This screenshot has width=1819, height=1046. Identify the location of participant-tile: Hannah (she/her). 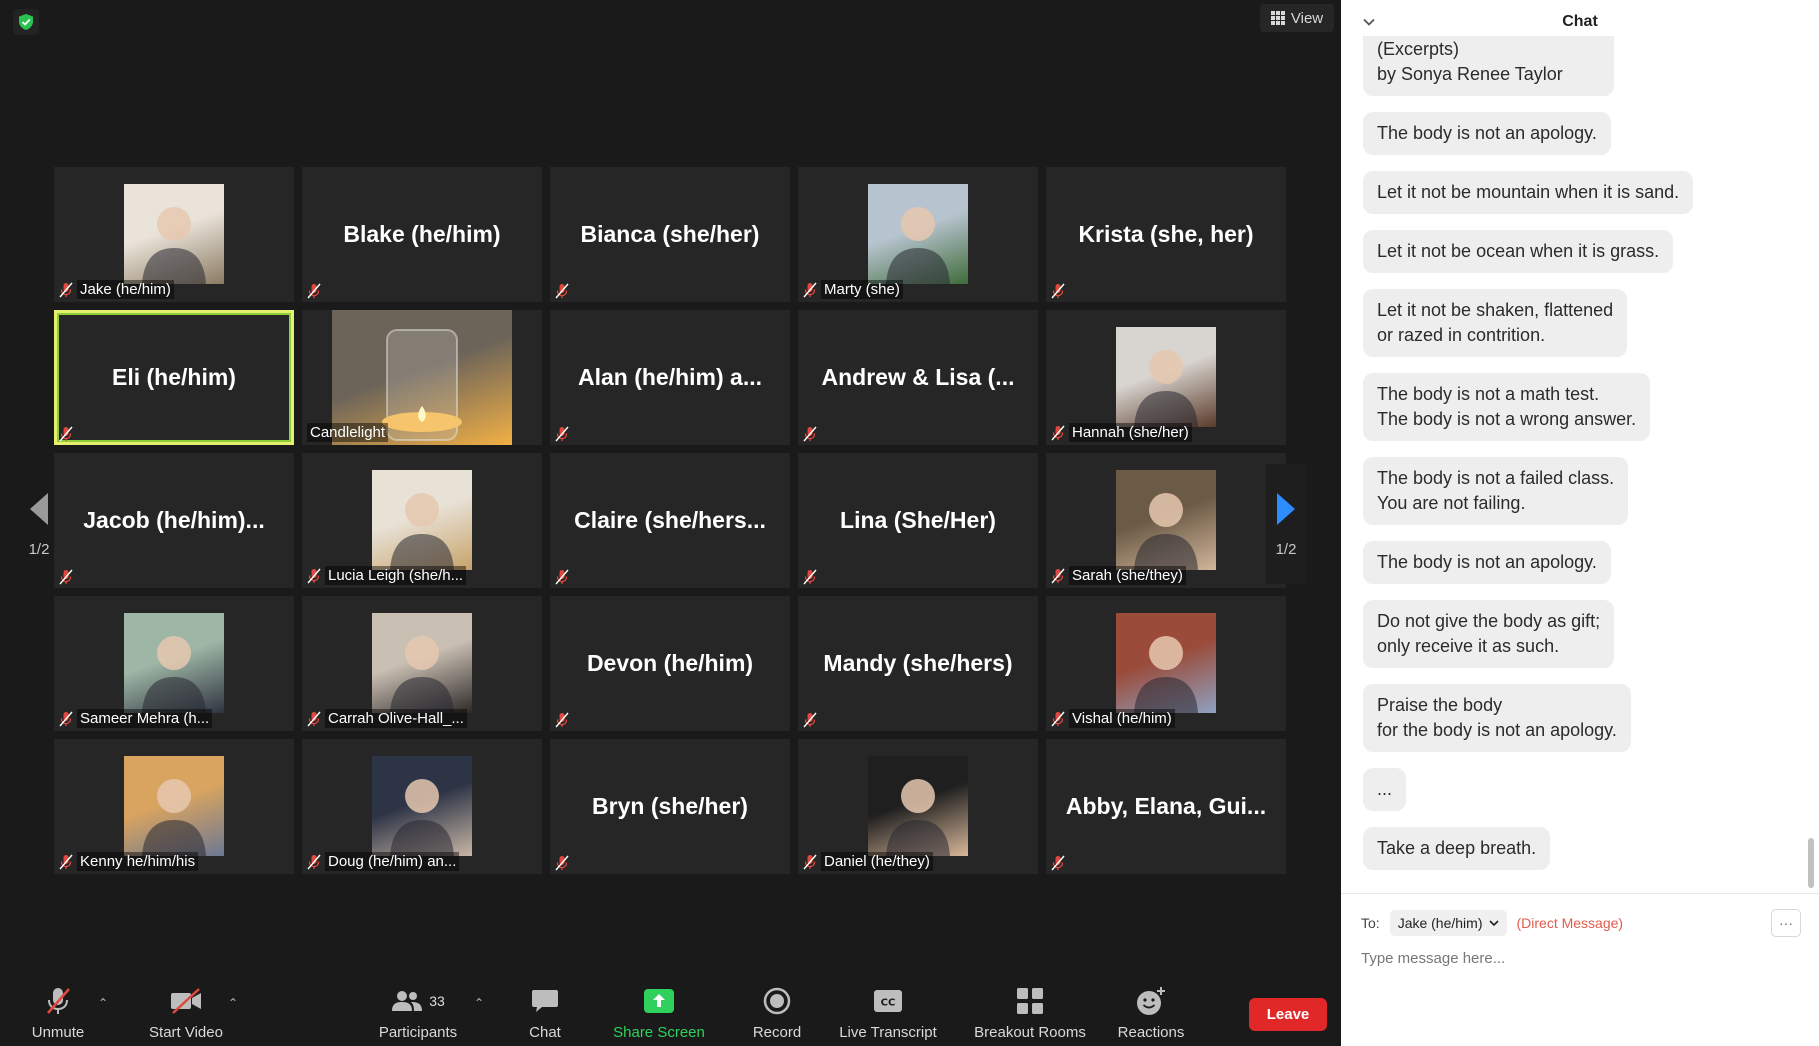
(1166, 377).